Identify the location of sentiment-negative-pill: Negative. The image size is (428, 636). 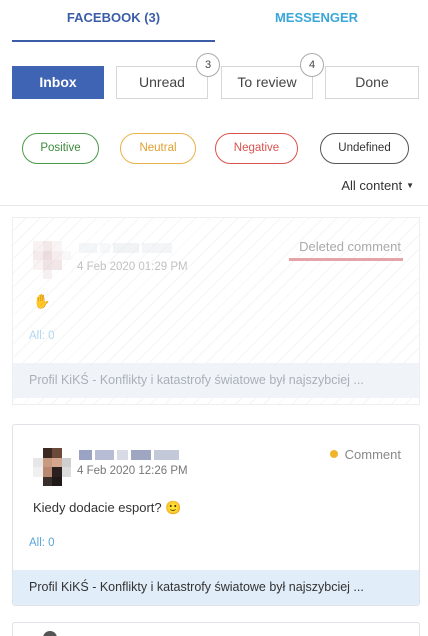
(256, 148).